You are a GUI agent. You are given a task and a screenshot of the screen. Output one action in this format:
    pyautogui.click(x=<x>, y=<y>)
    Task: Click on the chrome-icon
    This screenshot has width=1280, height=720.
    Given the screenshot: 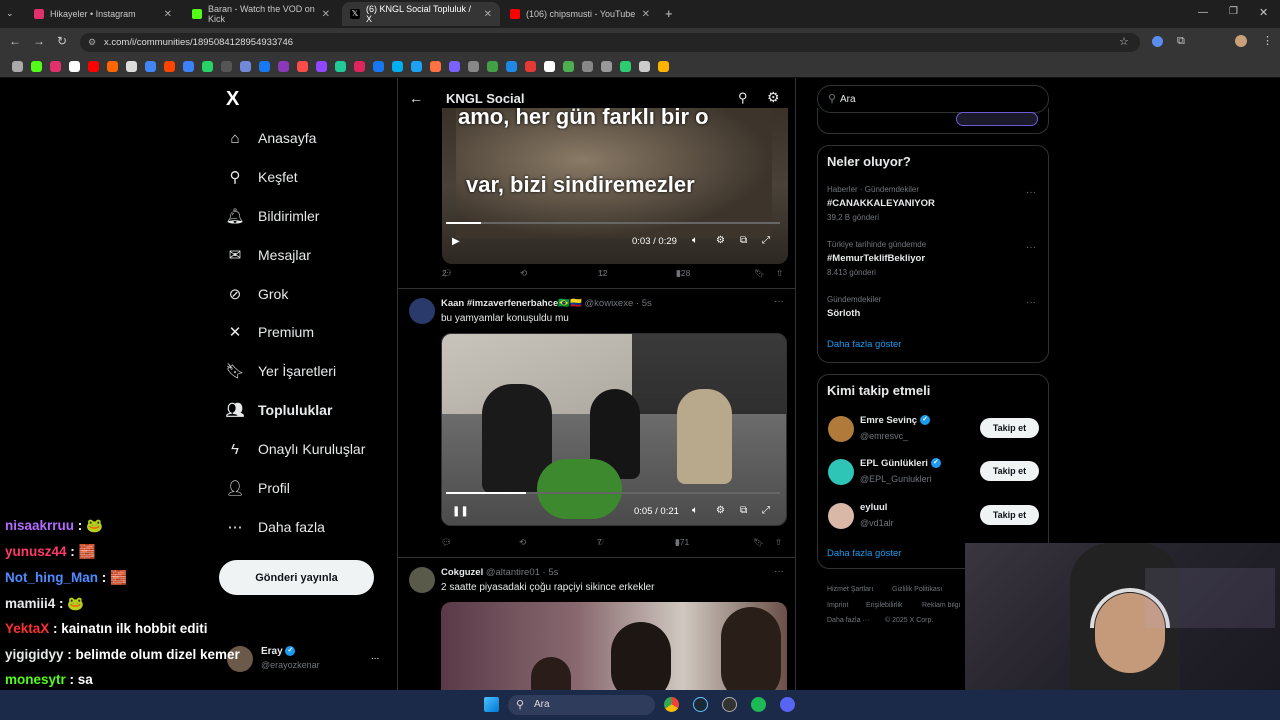 What is the action you would take?
    pyautogui.click(x=671, y=704)
    